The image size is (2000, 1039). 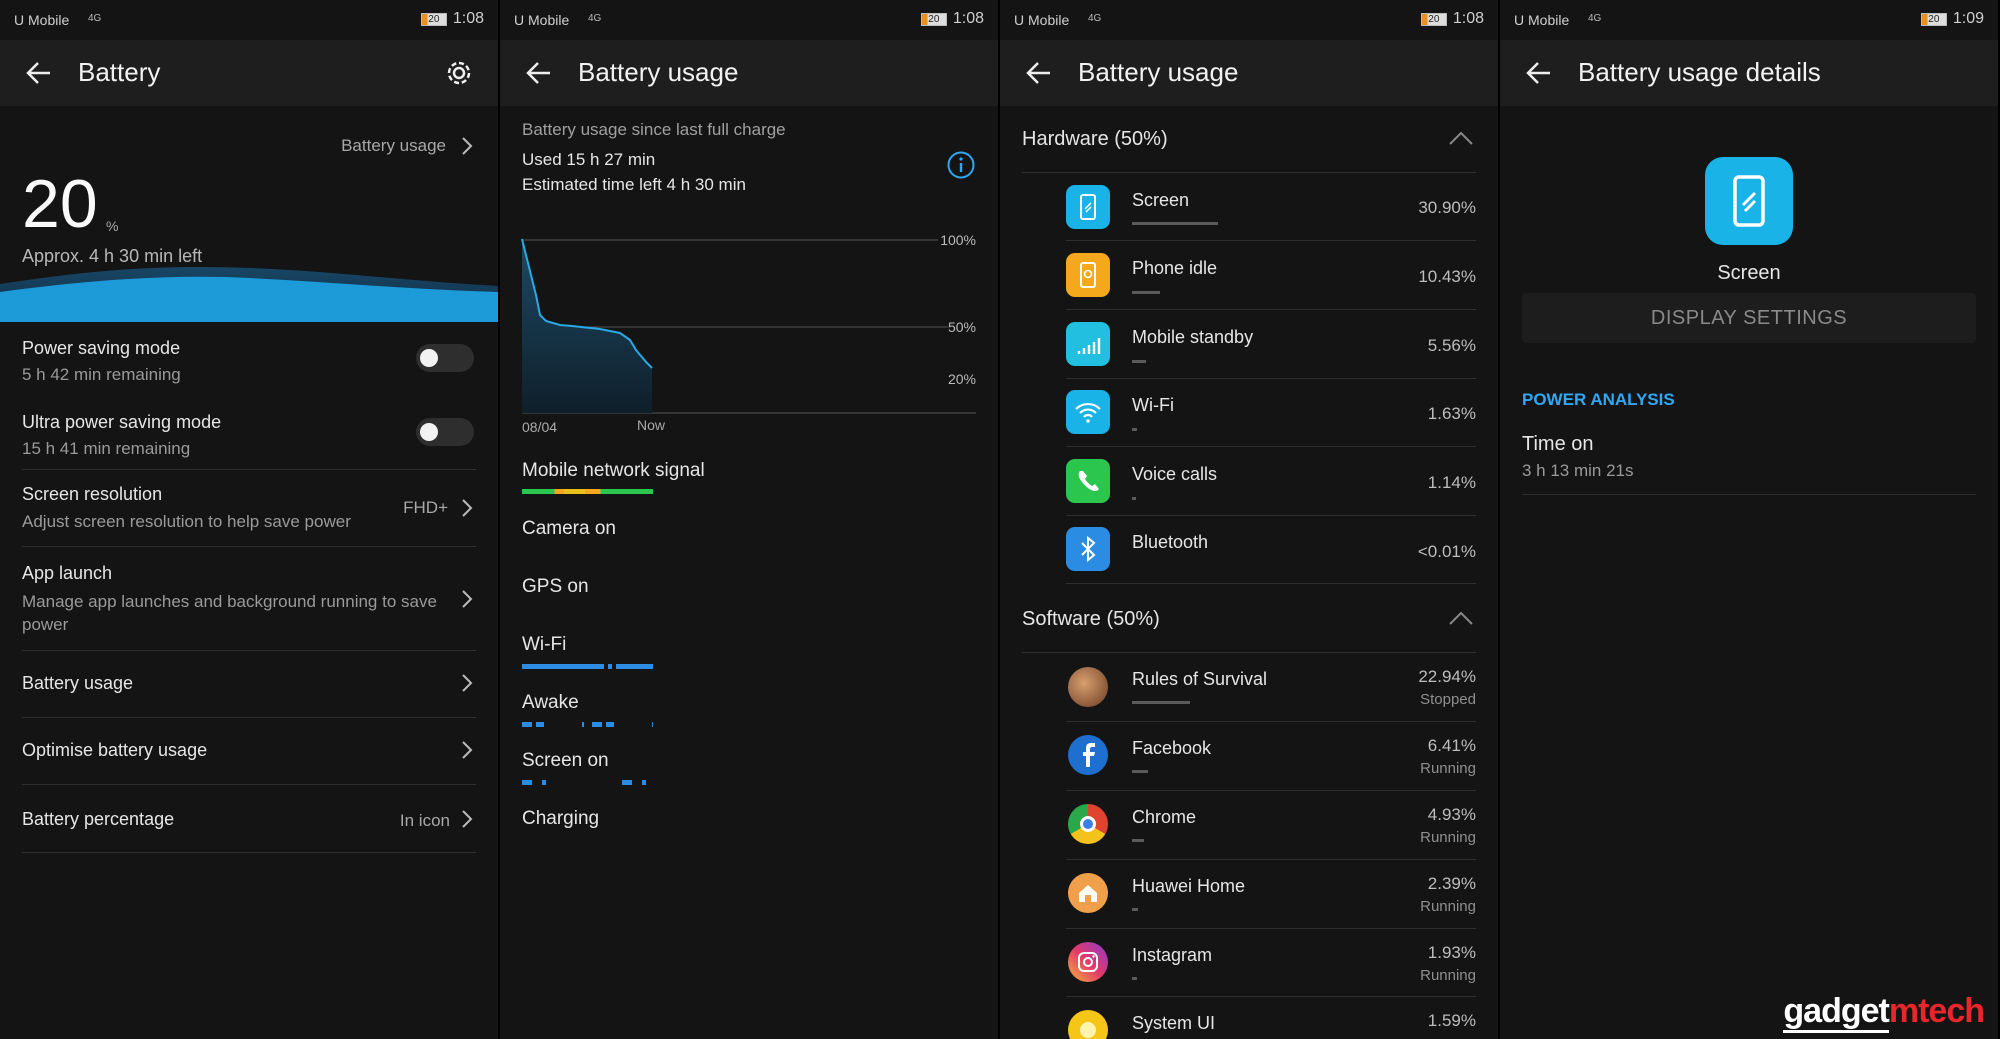 What do you see at coordinates (1447, 207) in the screenshot?
I see `hw-item-percent: 30.90%` at bounding box center [1447, 207].